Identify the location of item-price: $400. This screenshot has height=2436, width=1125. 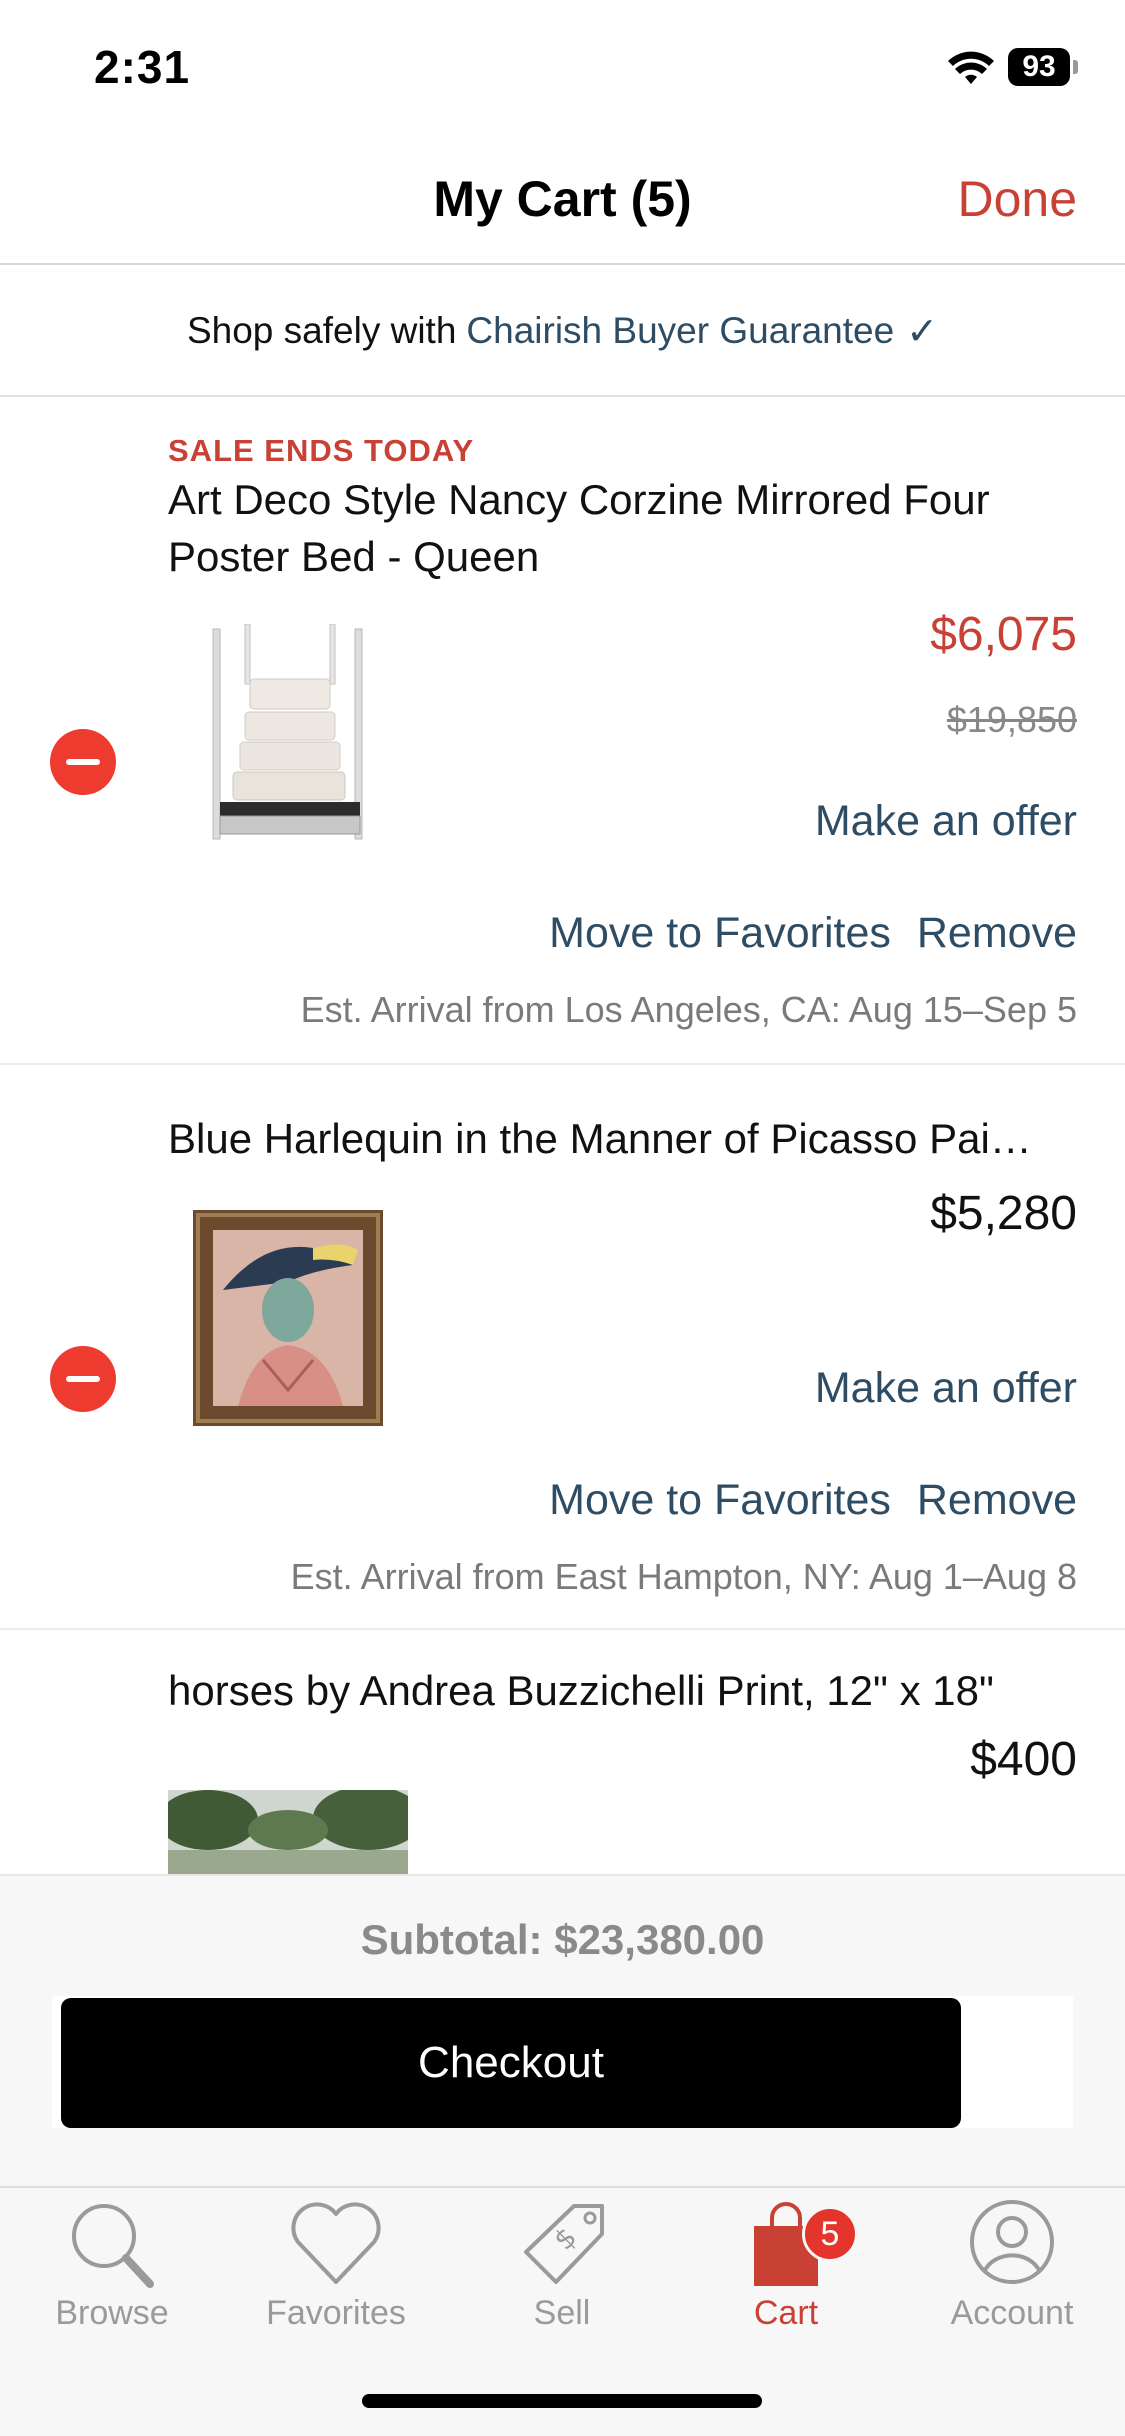
(1023, 1759).